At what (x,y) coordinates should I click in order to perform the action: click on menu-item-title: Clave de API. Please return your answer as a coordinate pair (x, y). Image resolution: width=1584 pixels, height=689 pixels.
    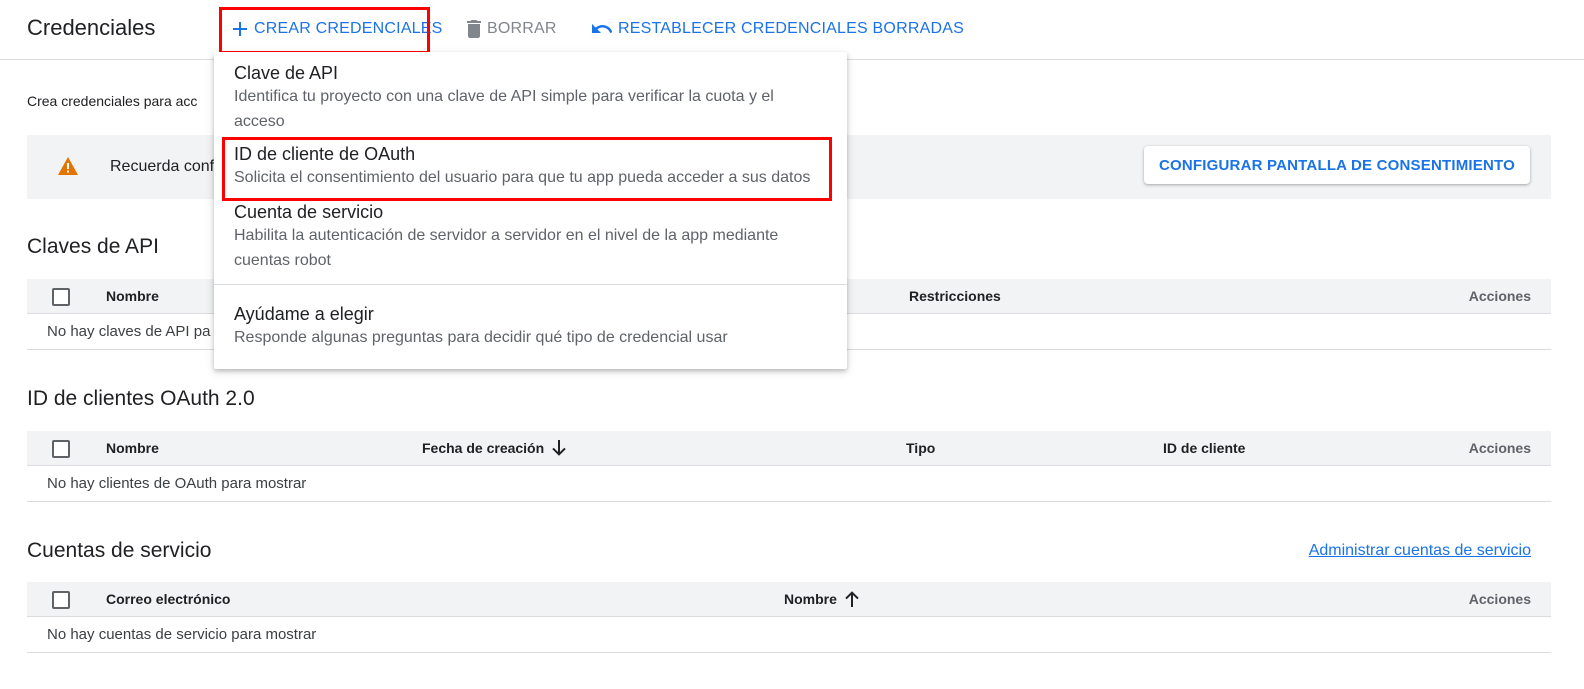
    Looking at the image, I should click on (286, 73).